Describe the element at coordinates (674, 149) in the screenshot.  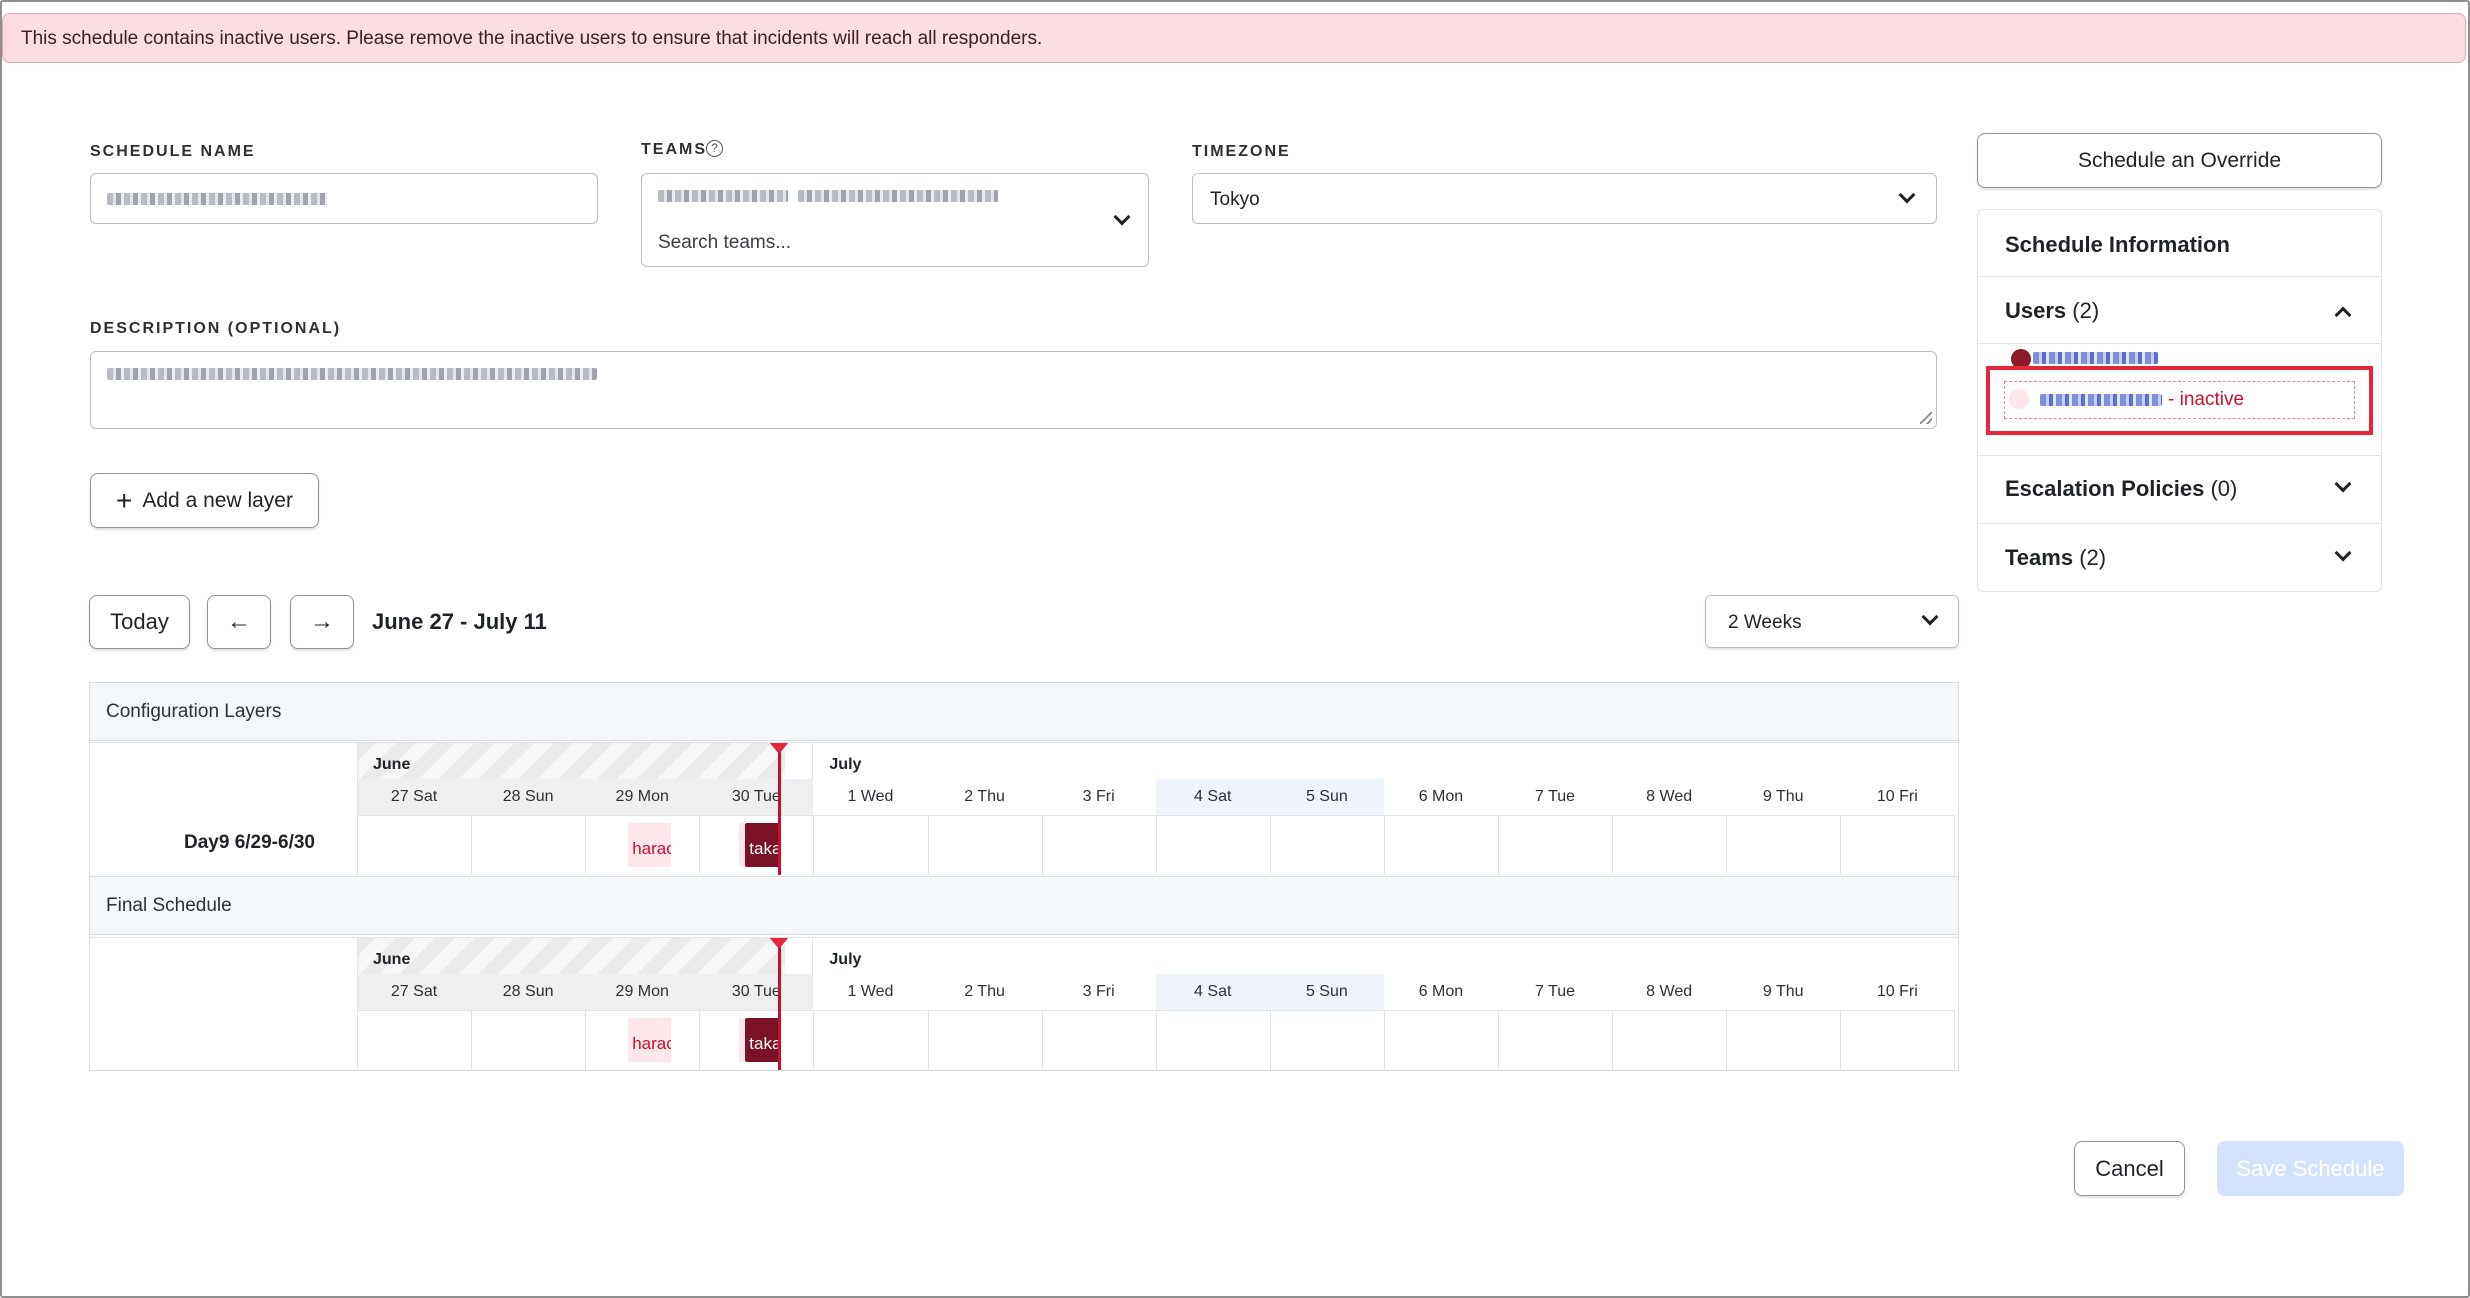
I see `teams-label: TEAMS` at that location.